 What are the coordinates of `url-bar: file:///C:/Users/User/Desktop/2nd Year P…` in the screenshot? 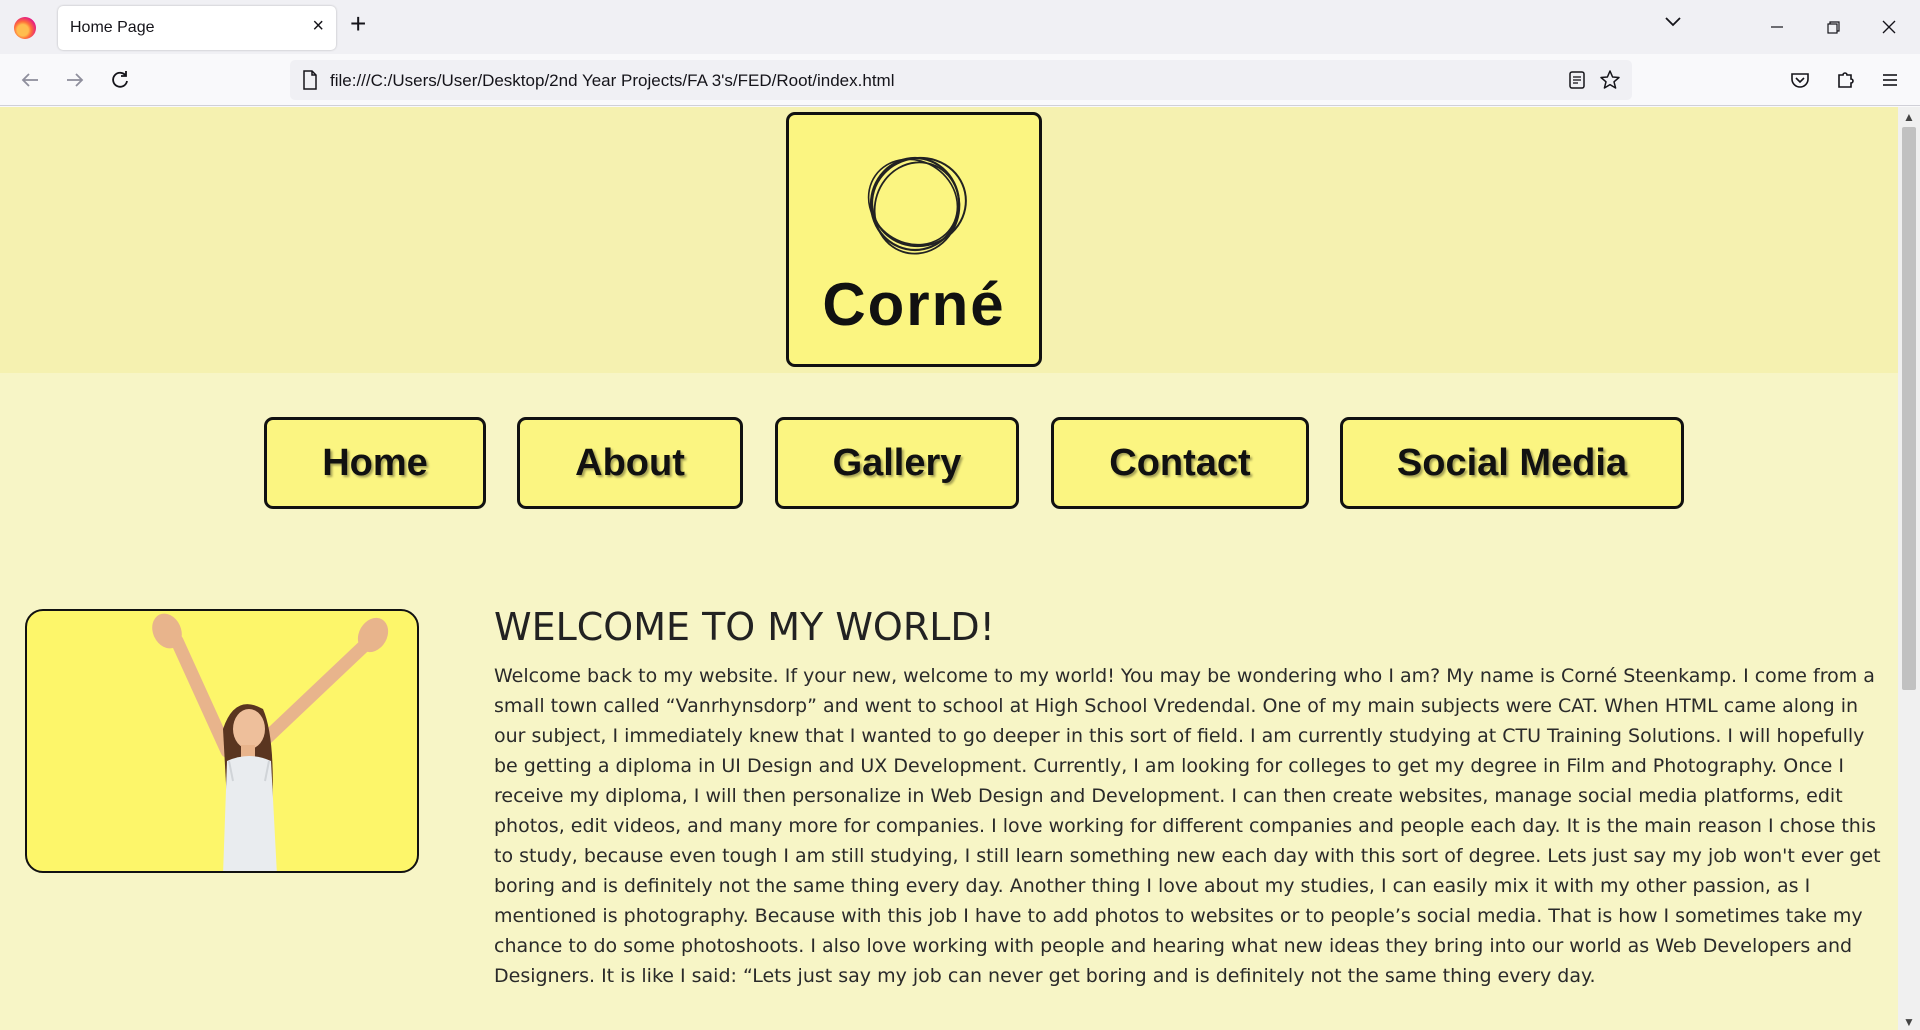 It's located at (961, 80).